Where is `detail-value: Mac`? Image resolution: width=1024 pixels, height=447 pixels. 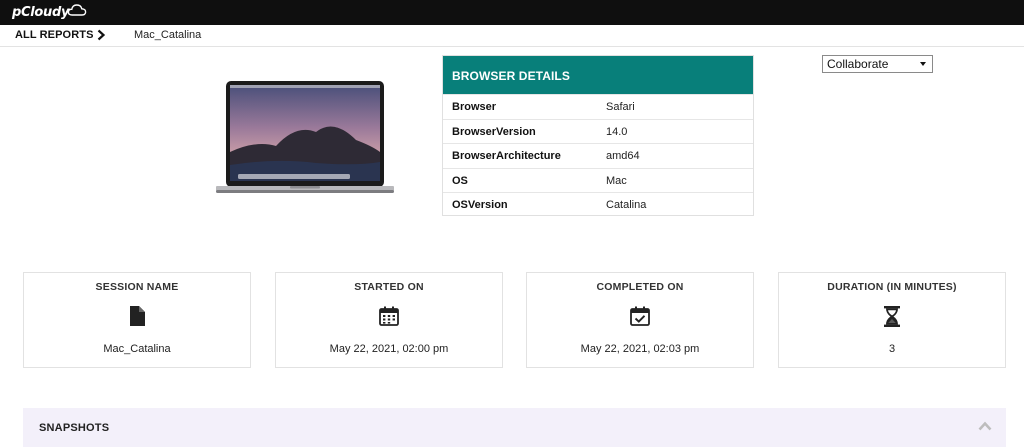 detail-value: Mac is located at coordinates (616, 180).